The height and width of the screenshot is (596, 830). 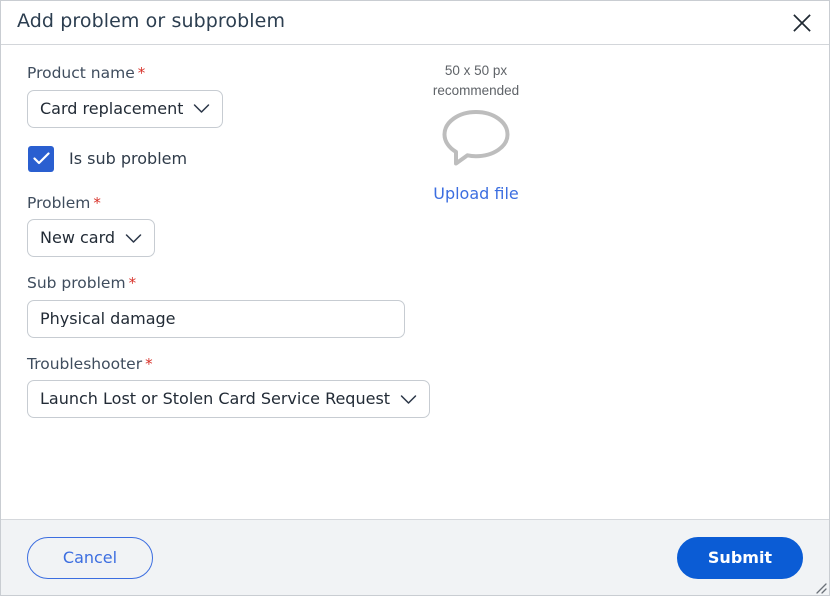 What do you see at coordinates (151, 21) in the screenshot?
I see `page-title: Add problem or subproblem` at bounding box center [151, 21].